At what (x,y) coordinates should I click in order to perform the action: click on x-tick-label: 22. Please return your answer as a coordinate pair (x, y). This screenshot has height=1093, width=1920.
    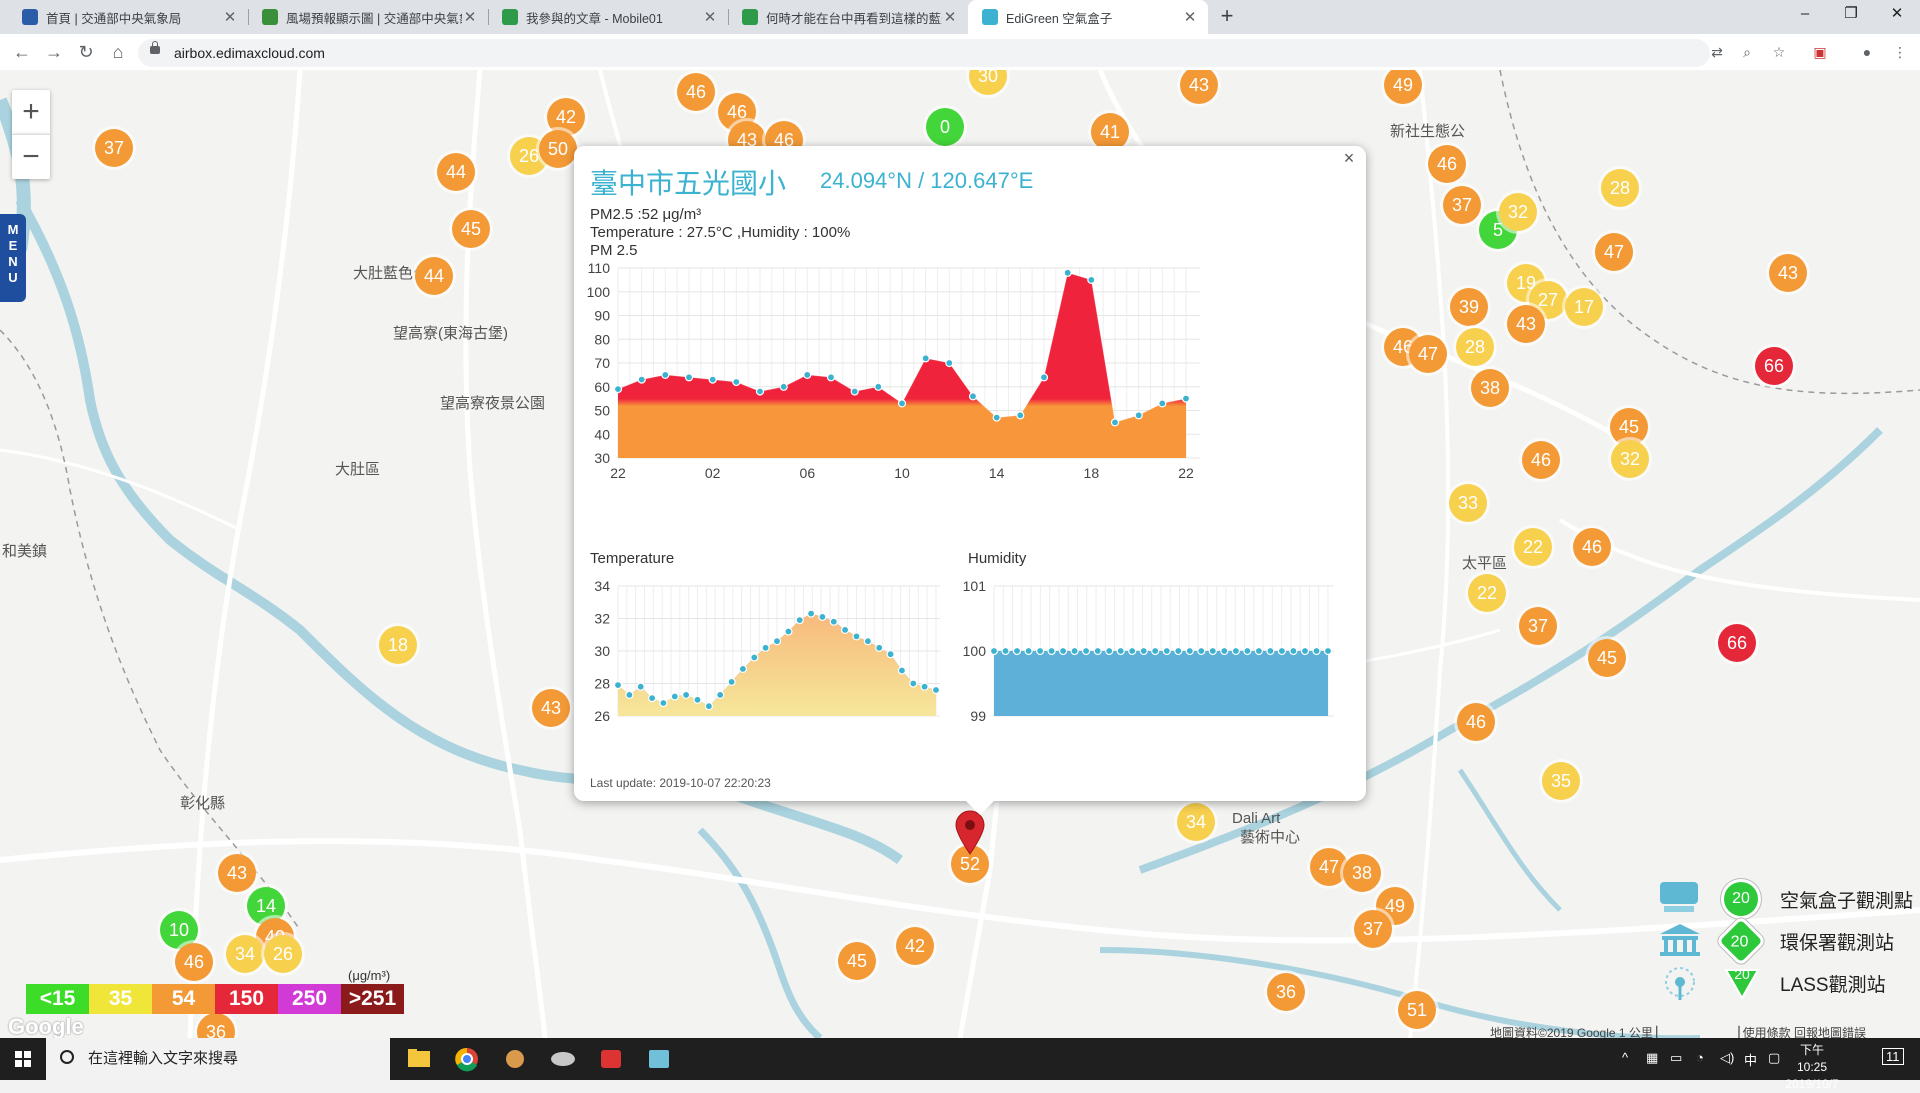
    Looking at the image, I should click on (1186, 473).